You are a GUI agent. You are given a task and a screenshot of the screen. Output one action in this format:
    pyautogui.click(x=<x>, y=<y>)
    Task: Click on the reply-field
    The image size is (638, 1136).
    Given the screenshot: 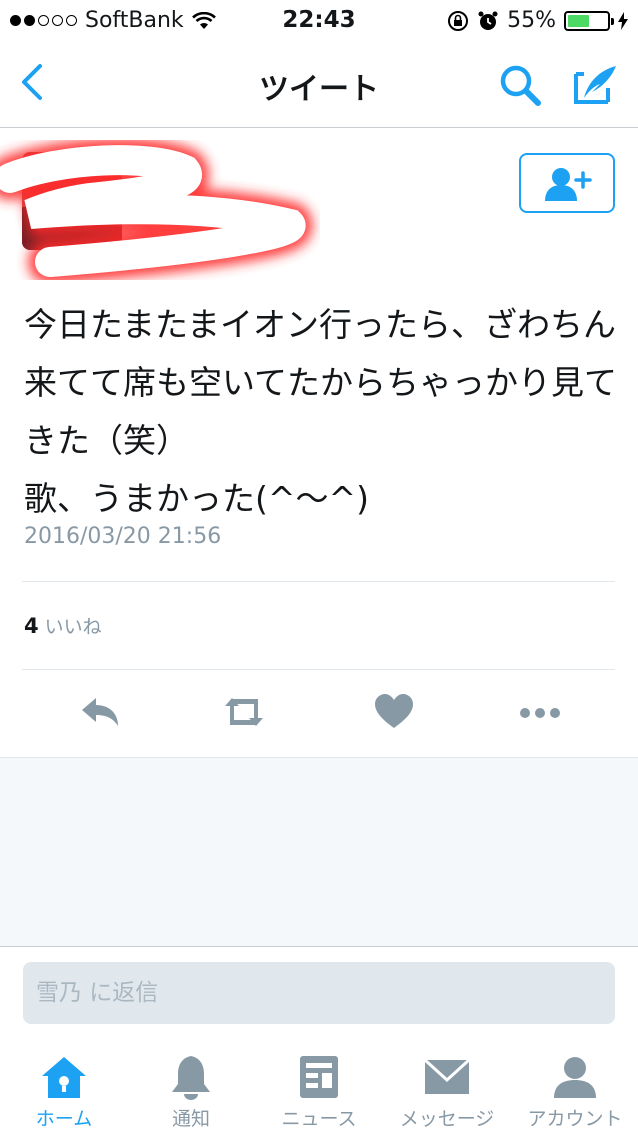 What is the action you would take?
    pyautogui.click(x=319, y=993)
    